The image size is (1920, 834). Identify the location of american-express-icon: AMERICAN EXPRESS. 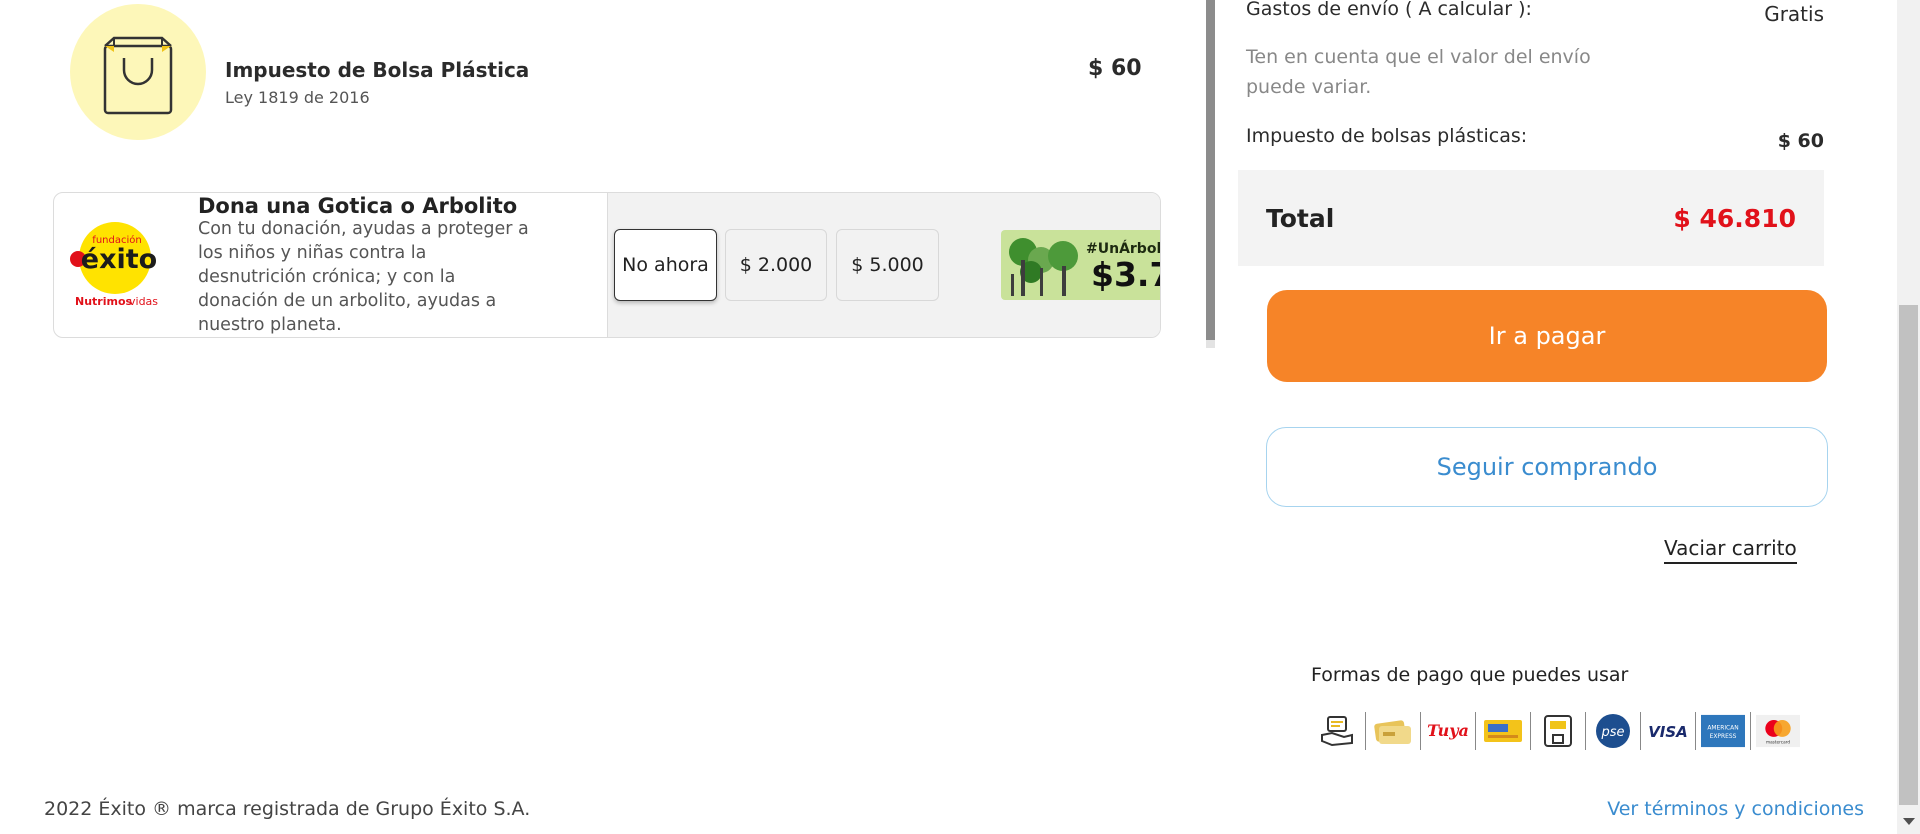
(1723, 731).